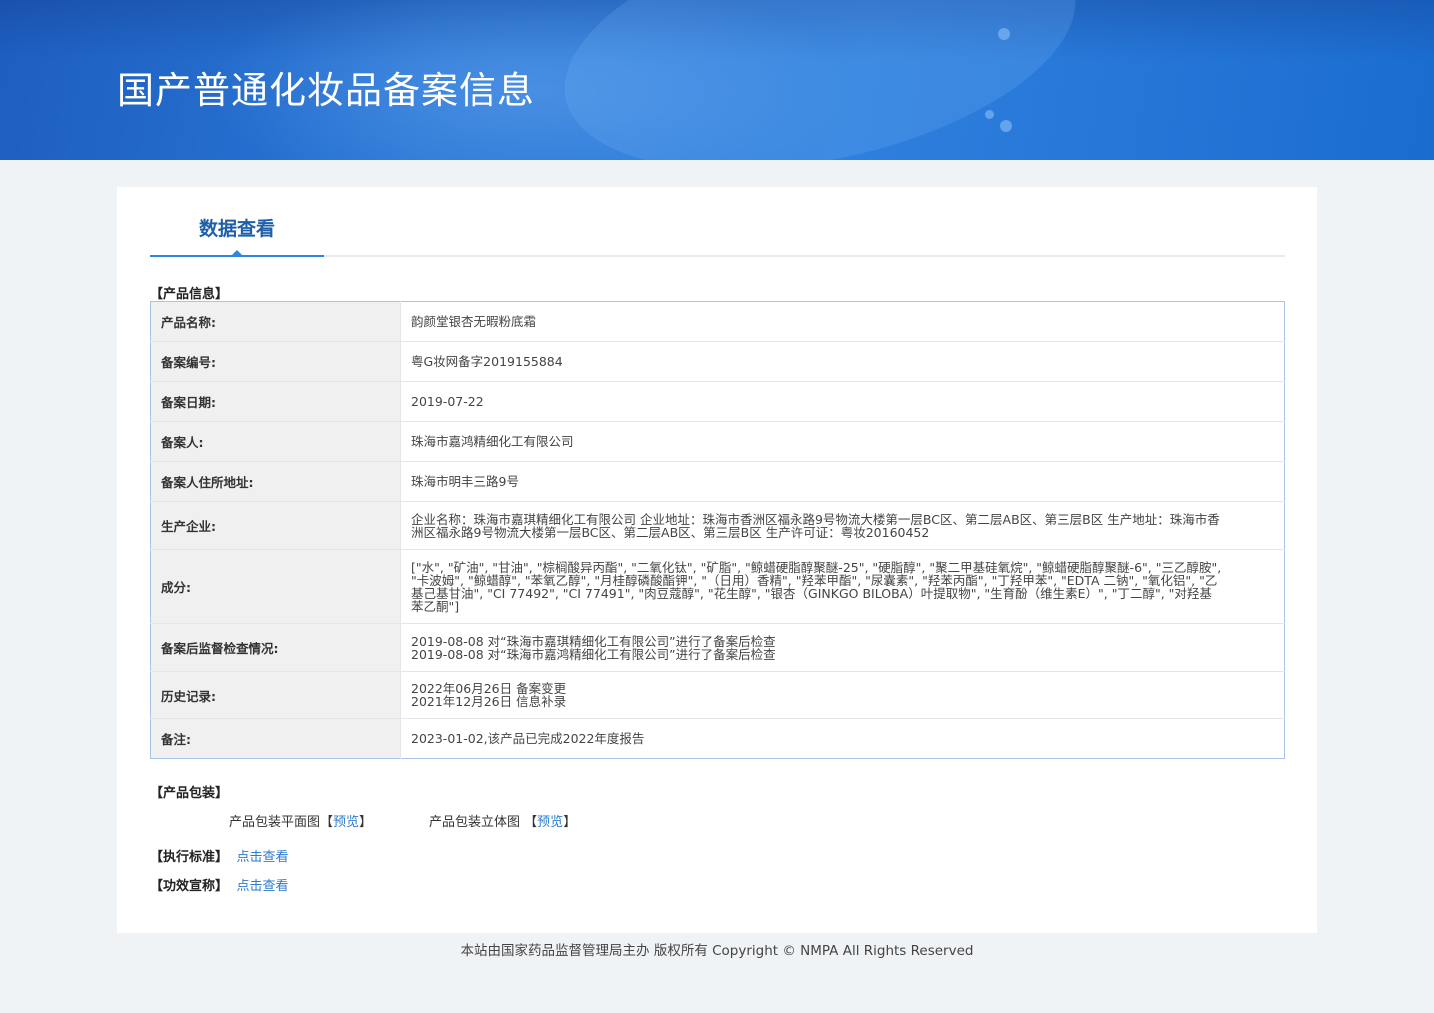 The height and width of the screenshot is (1013, 1434). Describe the element at coordinates (275, 822) in the screenshot. I see `package-flat-label: 产品包装平面图` at that location.